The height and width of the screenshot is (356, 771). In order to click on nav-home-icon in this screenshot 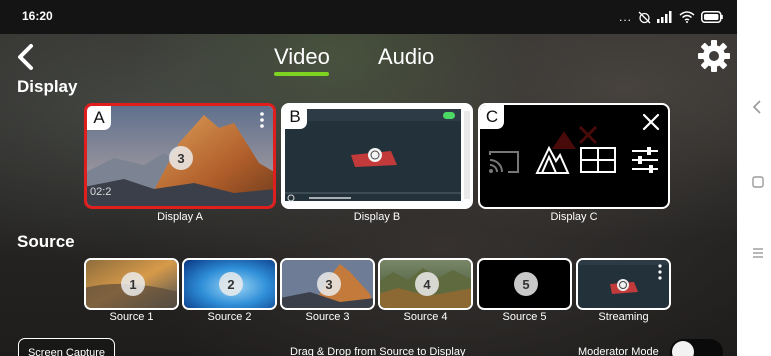, I will do `click(758, 182)`.